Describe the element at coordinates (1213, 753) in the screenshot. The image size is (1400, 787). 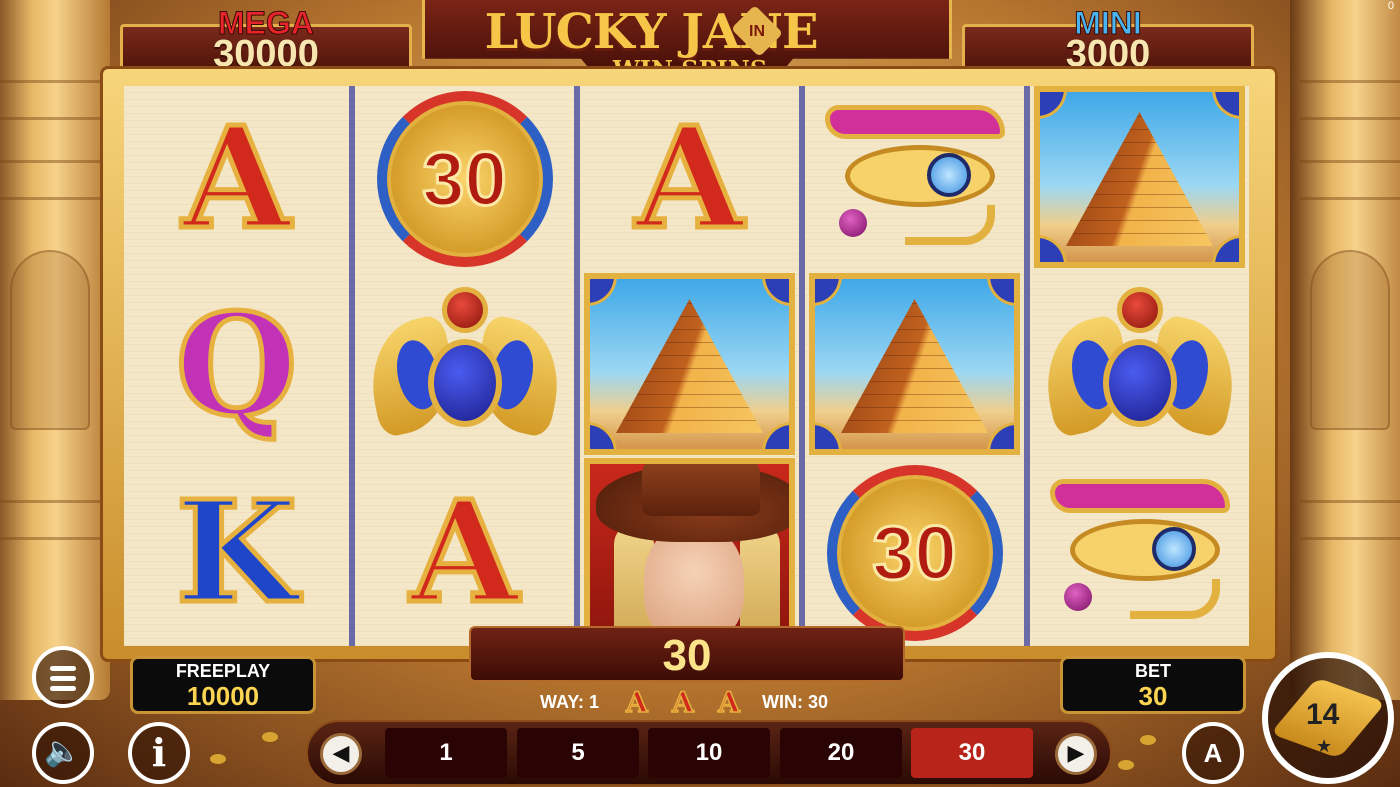
I see `autoplay-icon: A` at that location.